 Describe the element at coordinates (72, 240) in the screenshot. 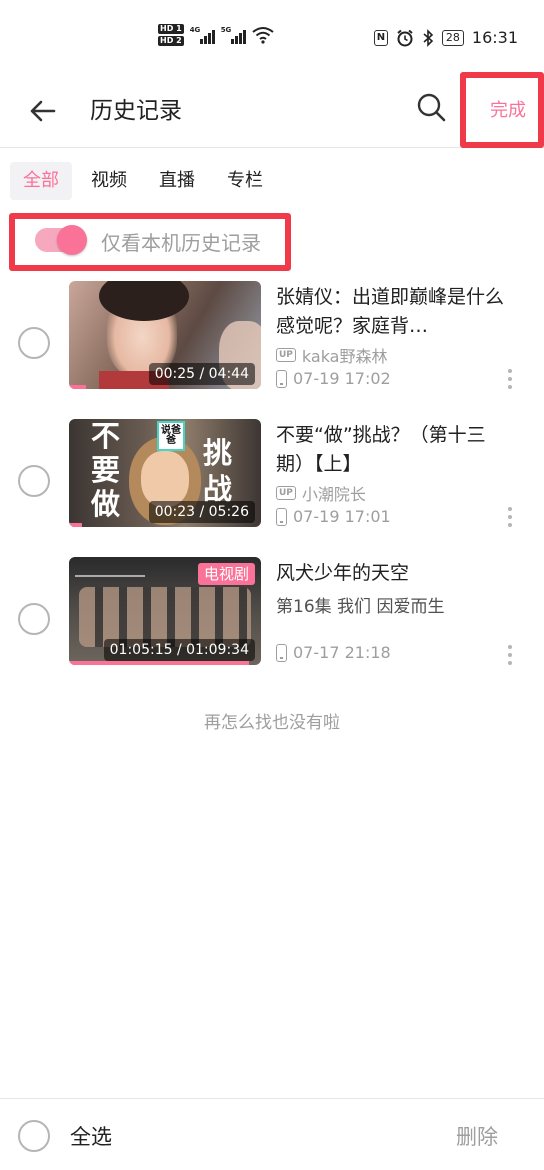

I see `toggle-knob` at that location.